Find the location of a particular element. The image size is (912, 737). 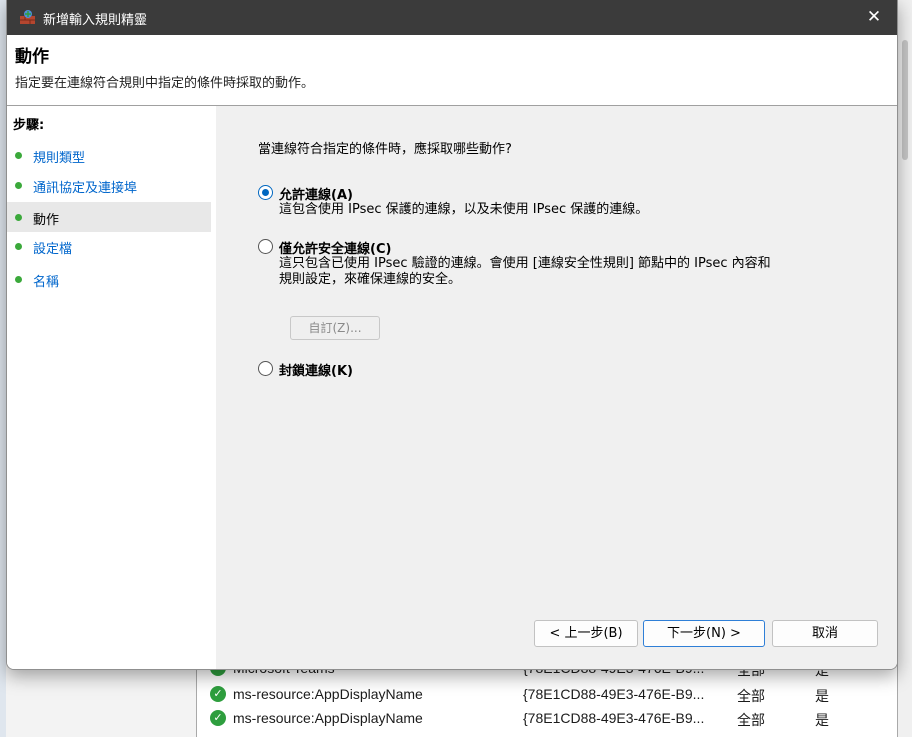

firewall-icon is located at coordinates (27, 17).